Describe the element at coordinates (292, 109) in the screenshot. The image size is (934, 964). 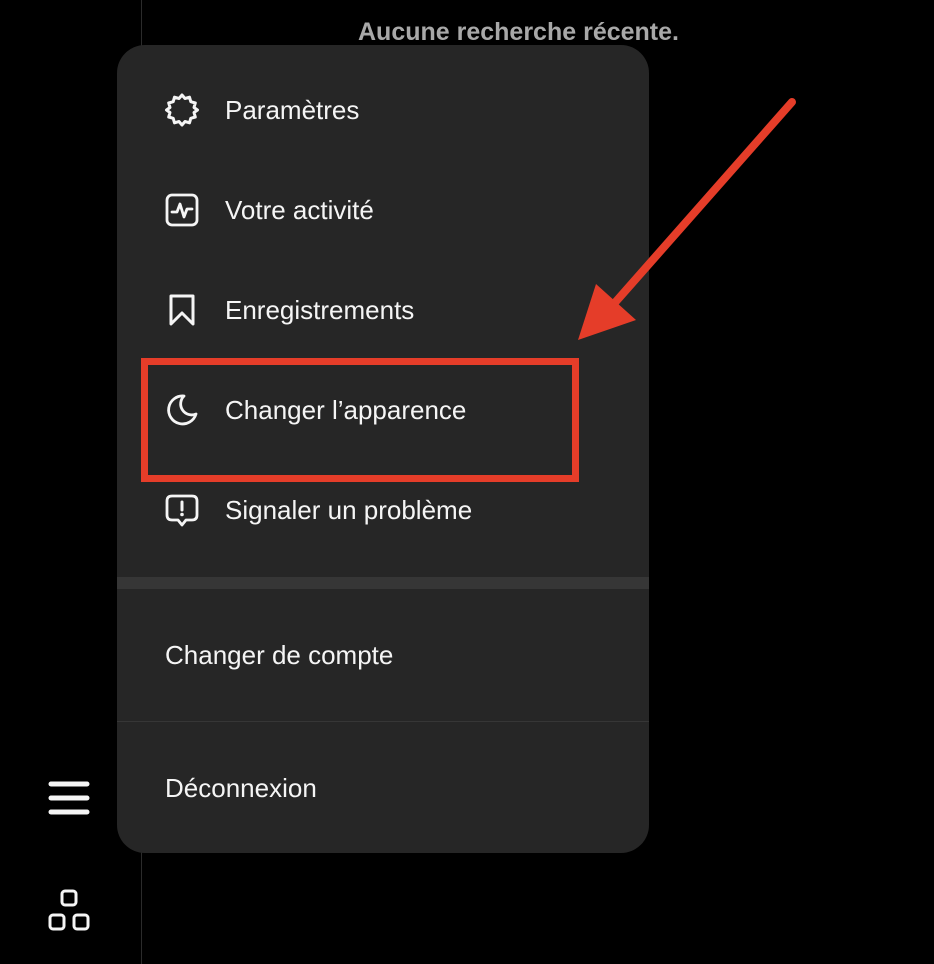
I see `menu-item-label: Paramètres` at that location.